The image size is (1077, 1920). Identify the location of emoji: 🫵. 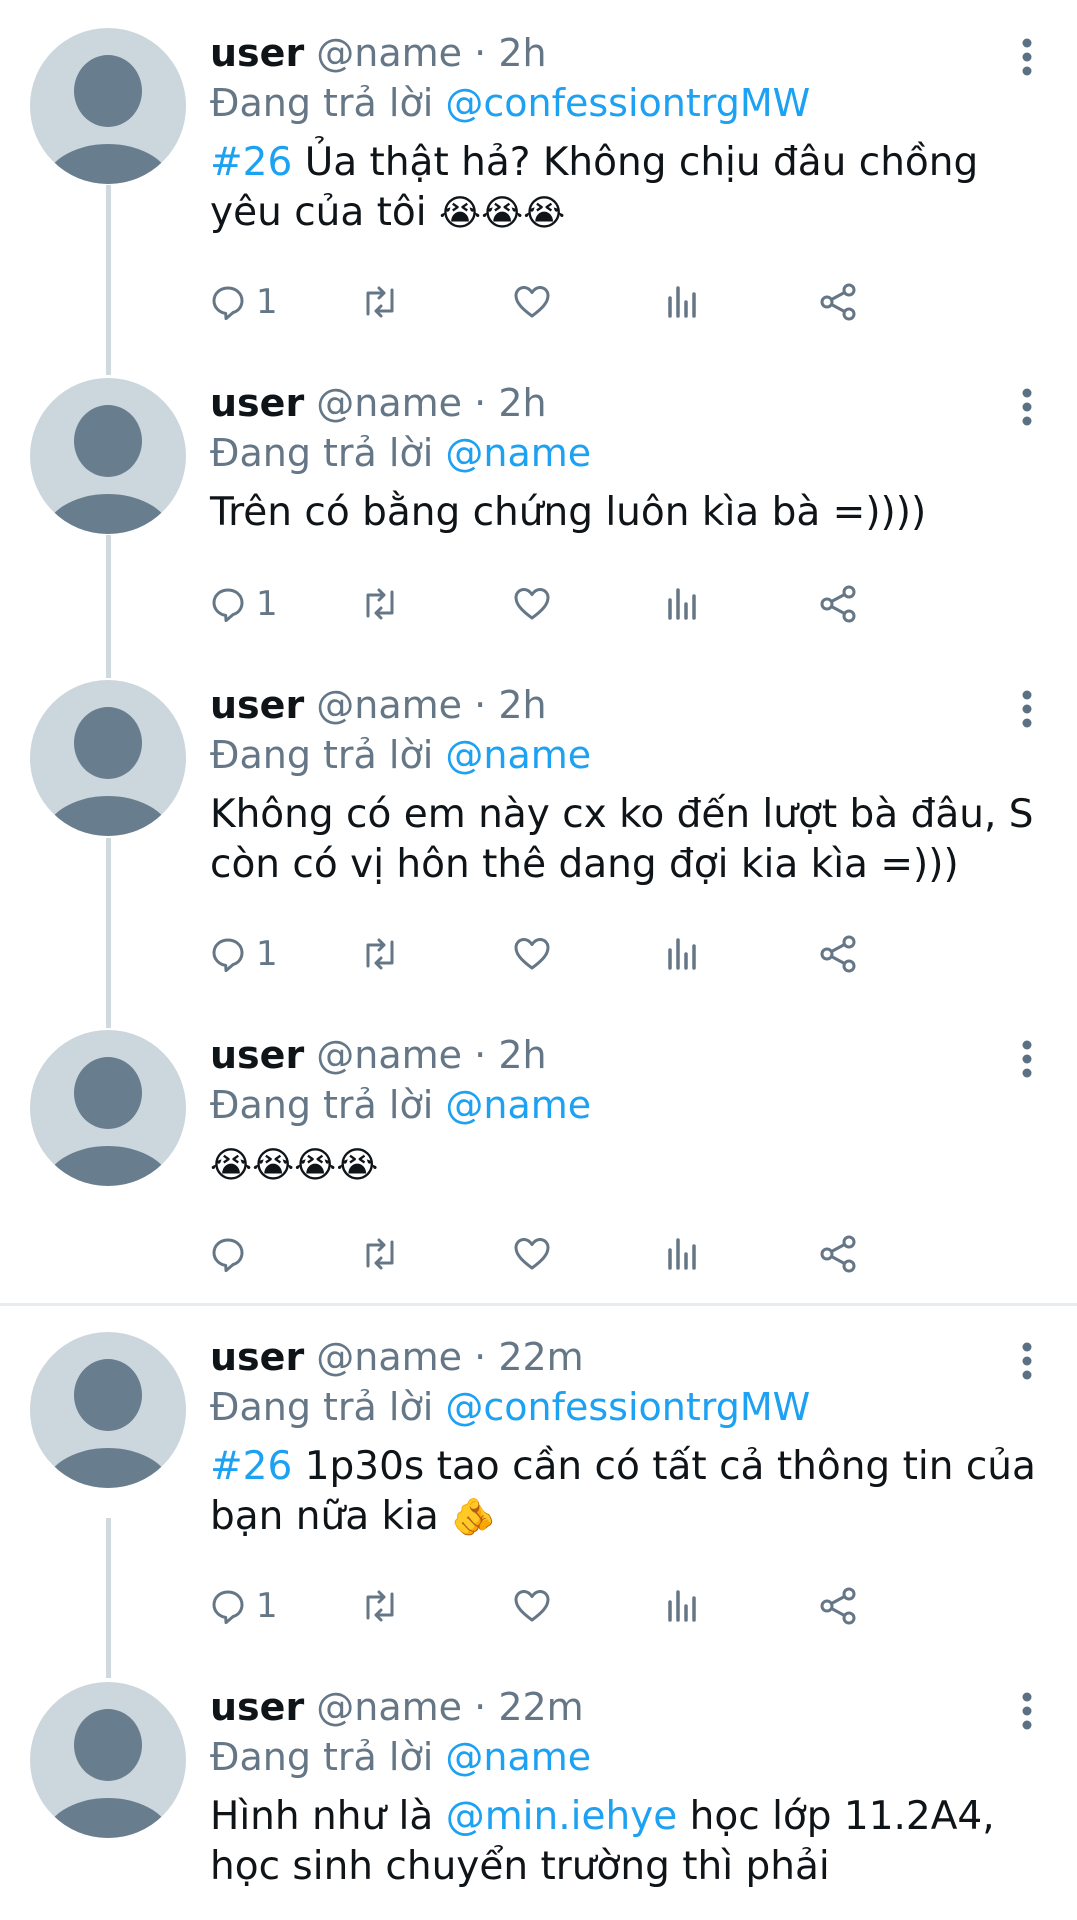
(474, 1517).